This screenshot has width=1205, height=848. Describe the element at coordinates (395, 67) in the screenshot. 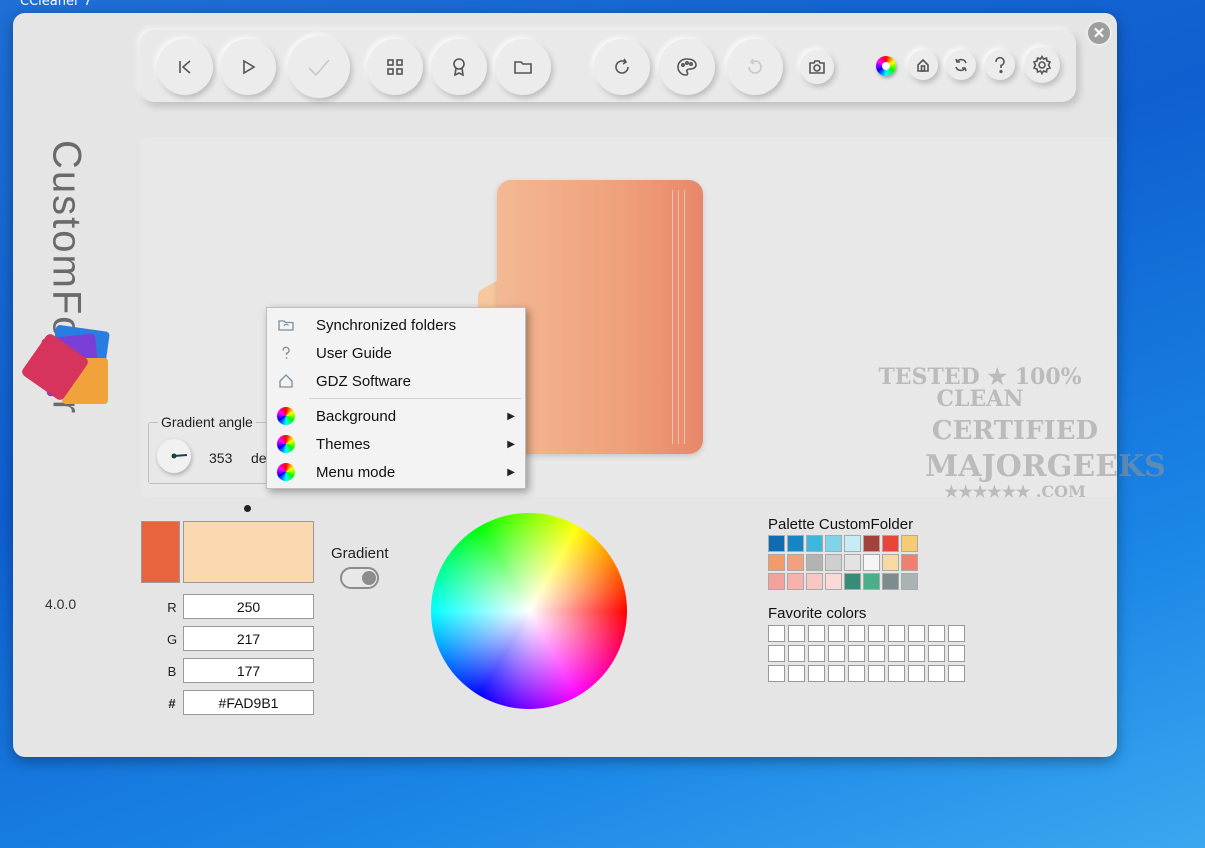

I see `grid-button` at that location.